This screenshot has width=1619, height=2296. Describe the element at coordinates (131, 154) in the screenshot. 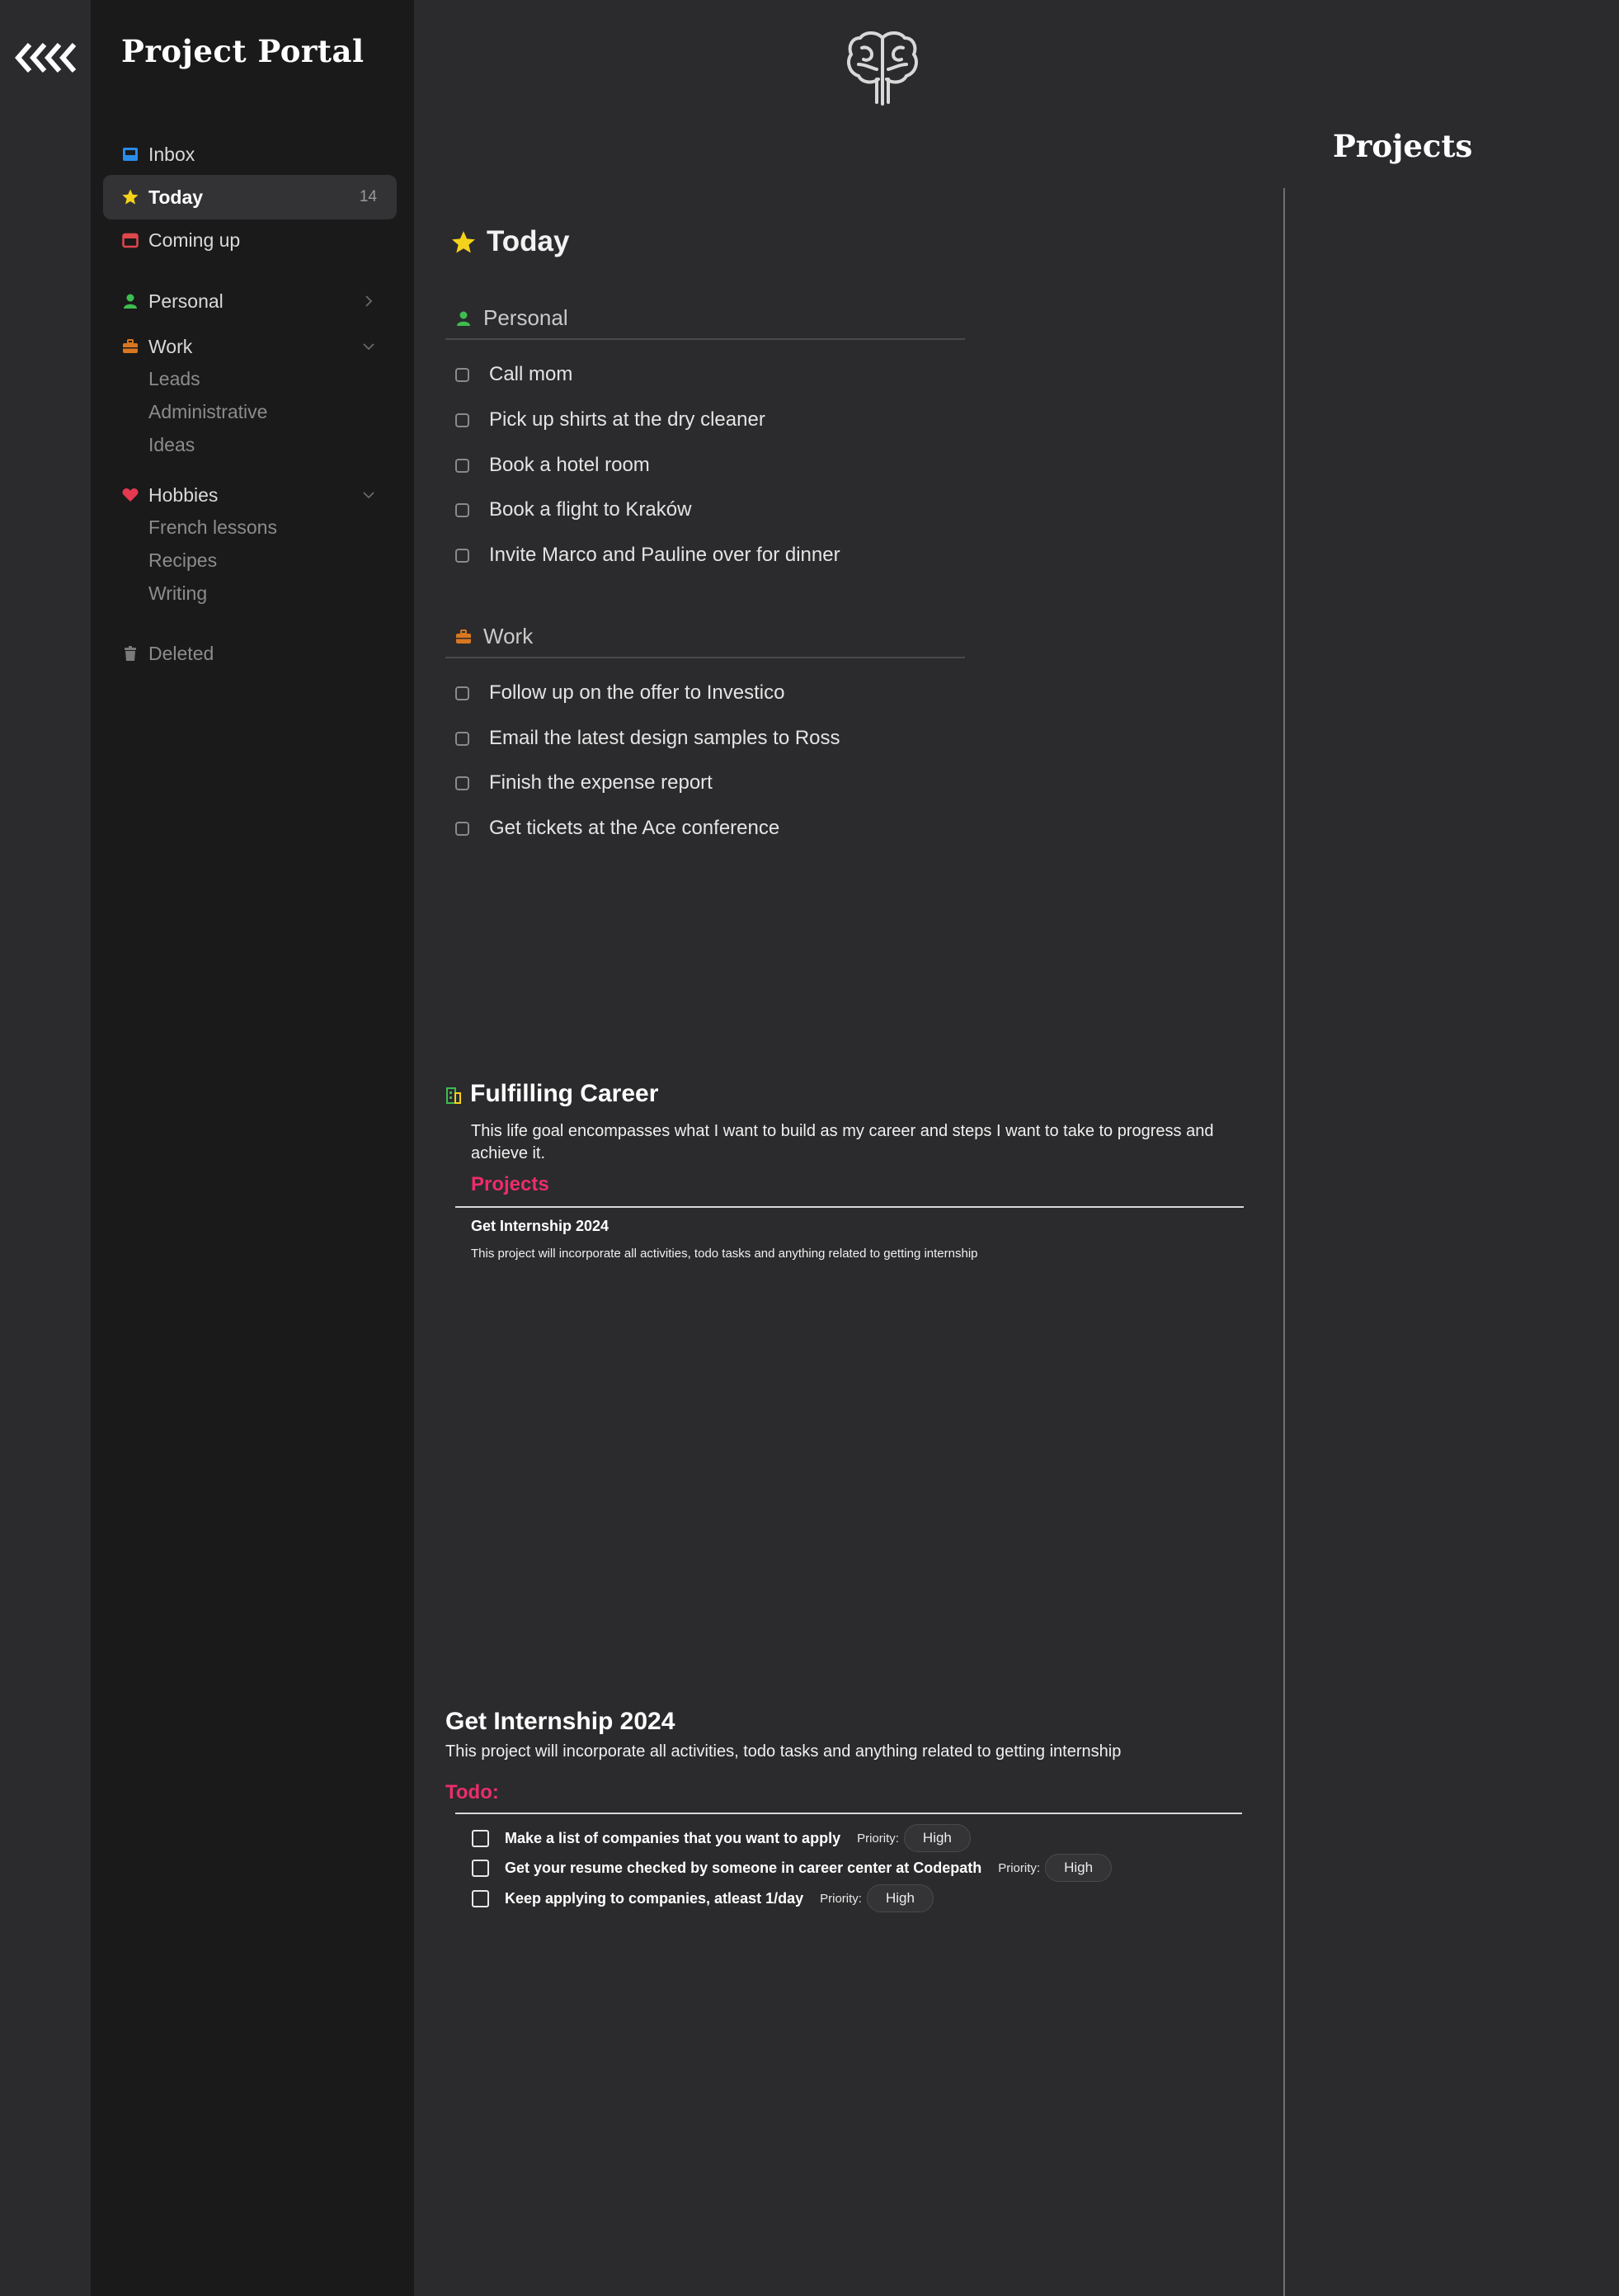

I see `inbox-icon` at that location.